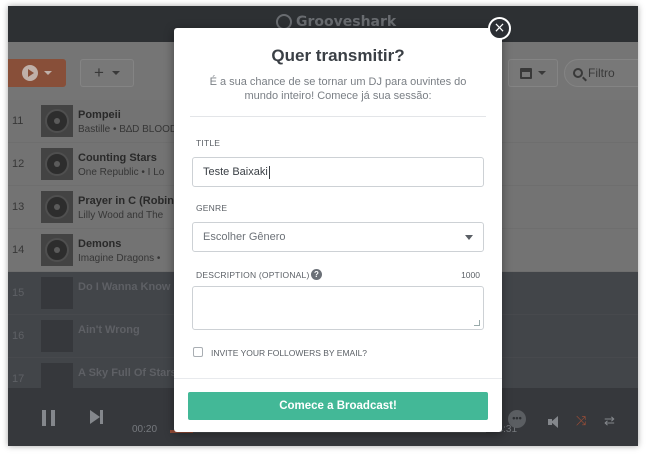 This screenshot has width=650, height=454. I want to click on title-input-value: Teste Baixaki, so click(235, 172).